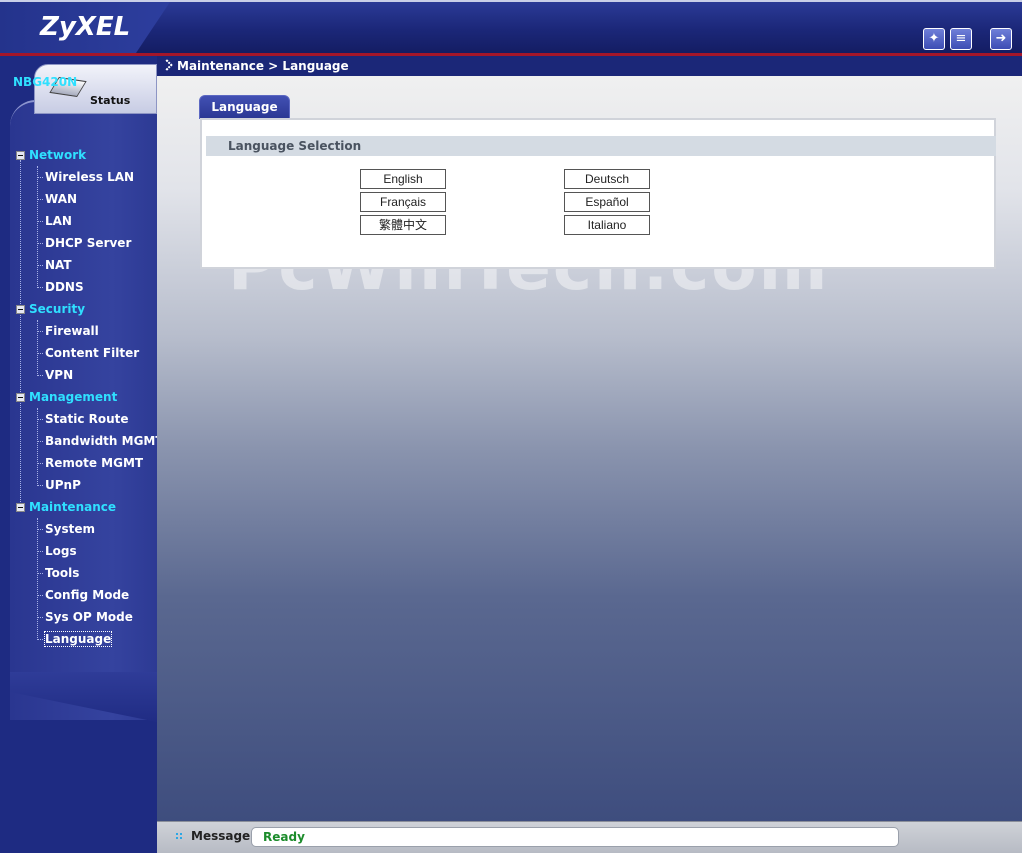 This screenshot has width=1022, height=853. What do you see at coordinates (607, 179) in the screenshot?
I see `deutsch-button: Deutsch` at bounding box center [607, 179].